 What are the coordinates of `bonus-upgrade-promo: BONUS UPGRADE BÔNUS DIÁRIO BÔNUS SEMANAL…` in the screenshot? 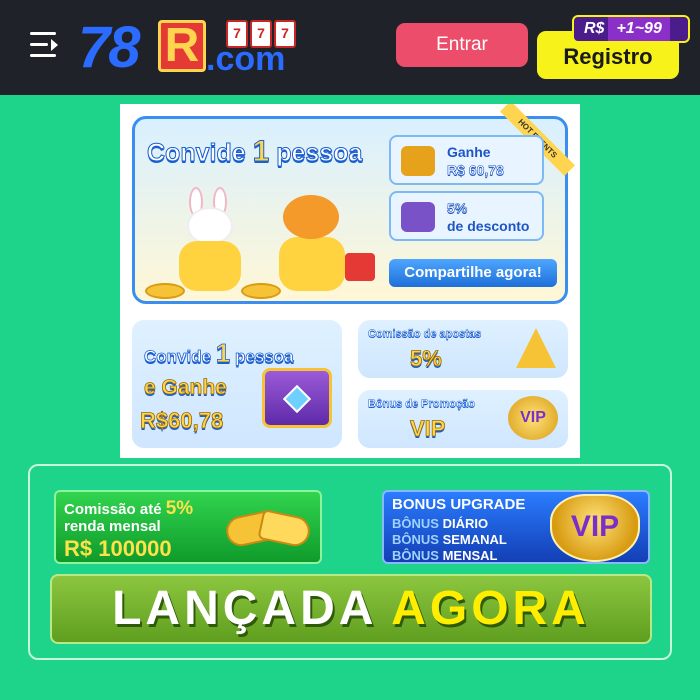 It's located at (516, 527).